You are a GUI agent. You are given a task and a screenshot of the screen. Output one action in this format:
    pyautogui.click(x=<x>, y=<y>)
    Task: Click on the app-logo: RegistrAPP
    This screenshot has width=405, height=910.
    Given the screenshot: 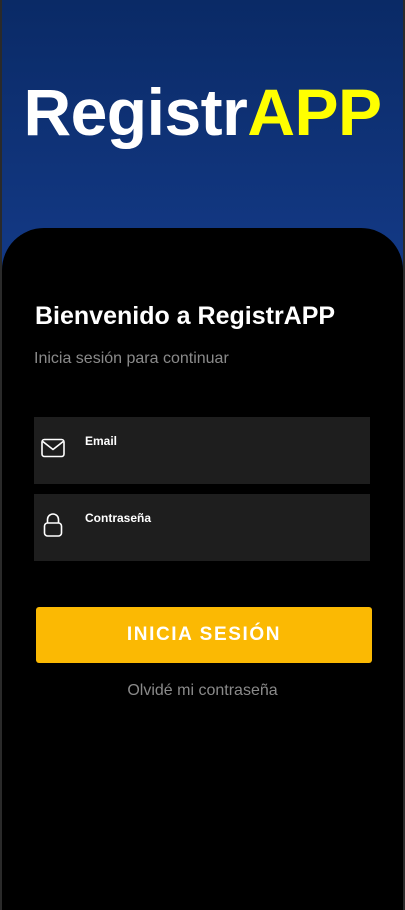 What is the action you would take?
    pyautogui.click(x=202, y=112)
    